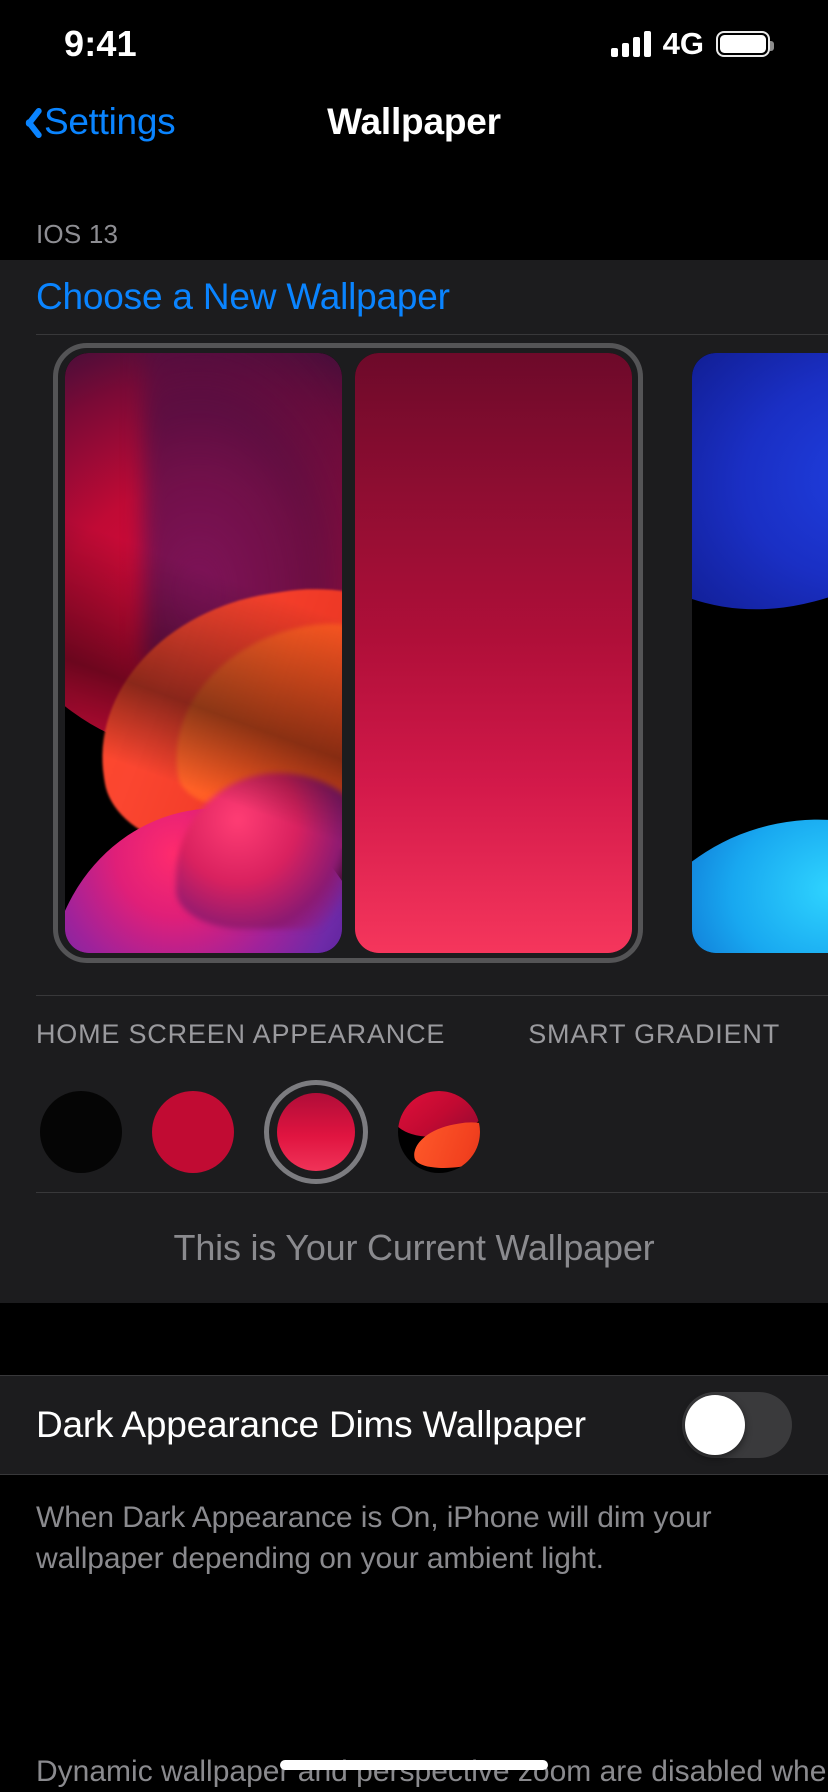 This screenshot has height=1792, width=828. Describe the element at coordinates (110, 121) in the screenshot. I see `back-button-label: Settings` at that location.